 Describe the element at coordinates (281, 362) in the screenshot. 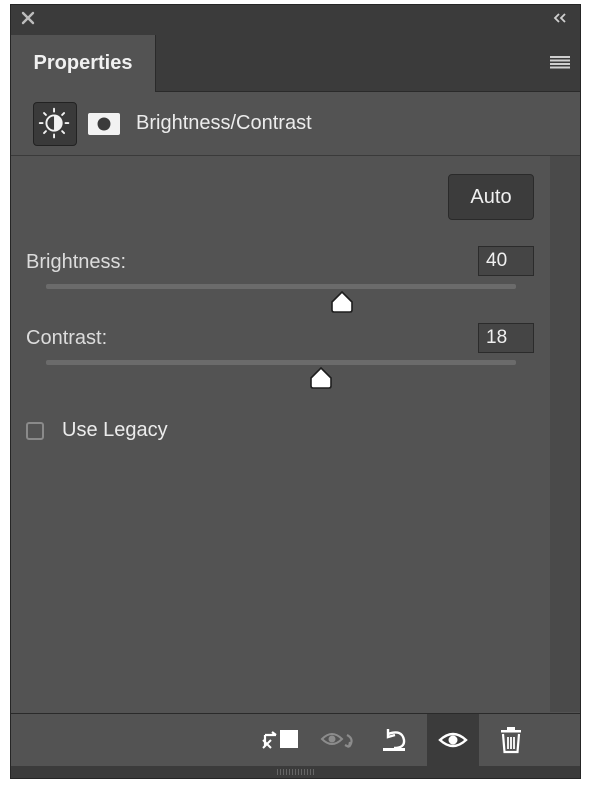

I see `contrast-slider-track` at that location.